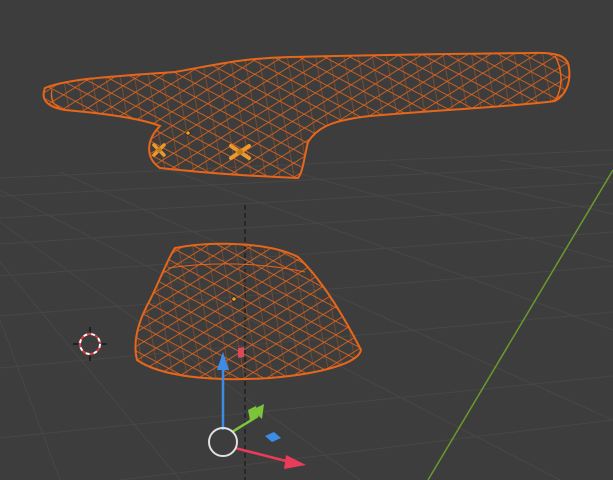 The height and width of the screenshot is (480, 613). I want to click on circle-handle-icon, so click(223, 442).